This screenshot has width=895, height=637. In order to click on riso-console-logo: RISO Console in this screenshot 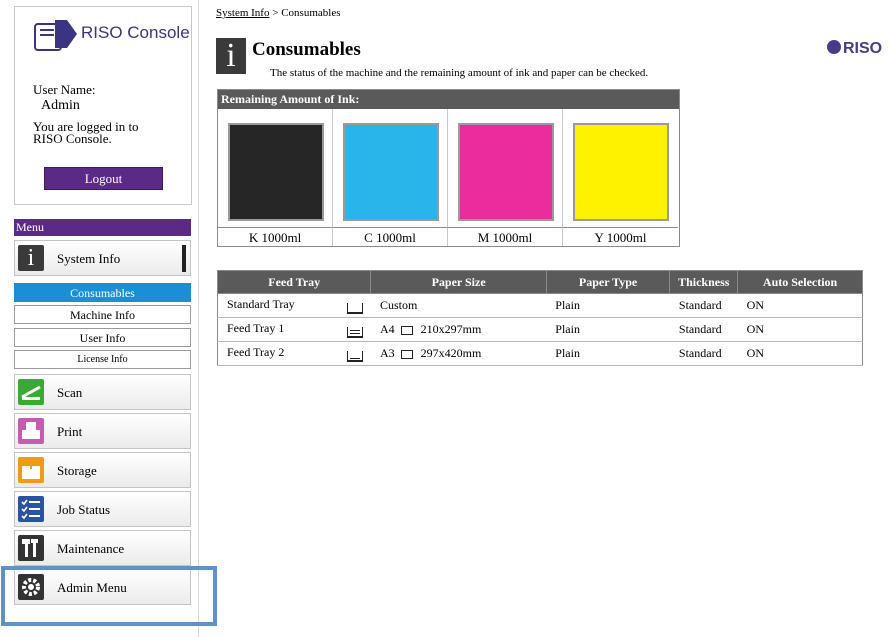, I will do `click(113, 35)`.